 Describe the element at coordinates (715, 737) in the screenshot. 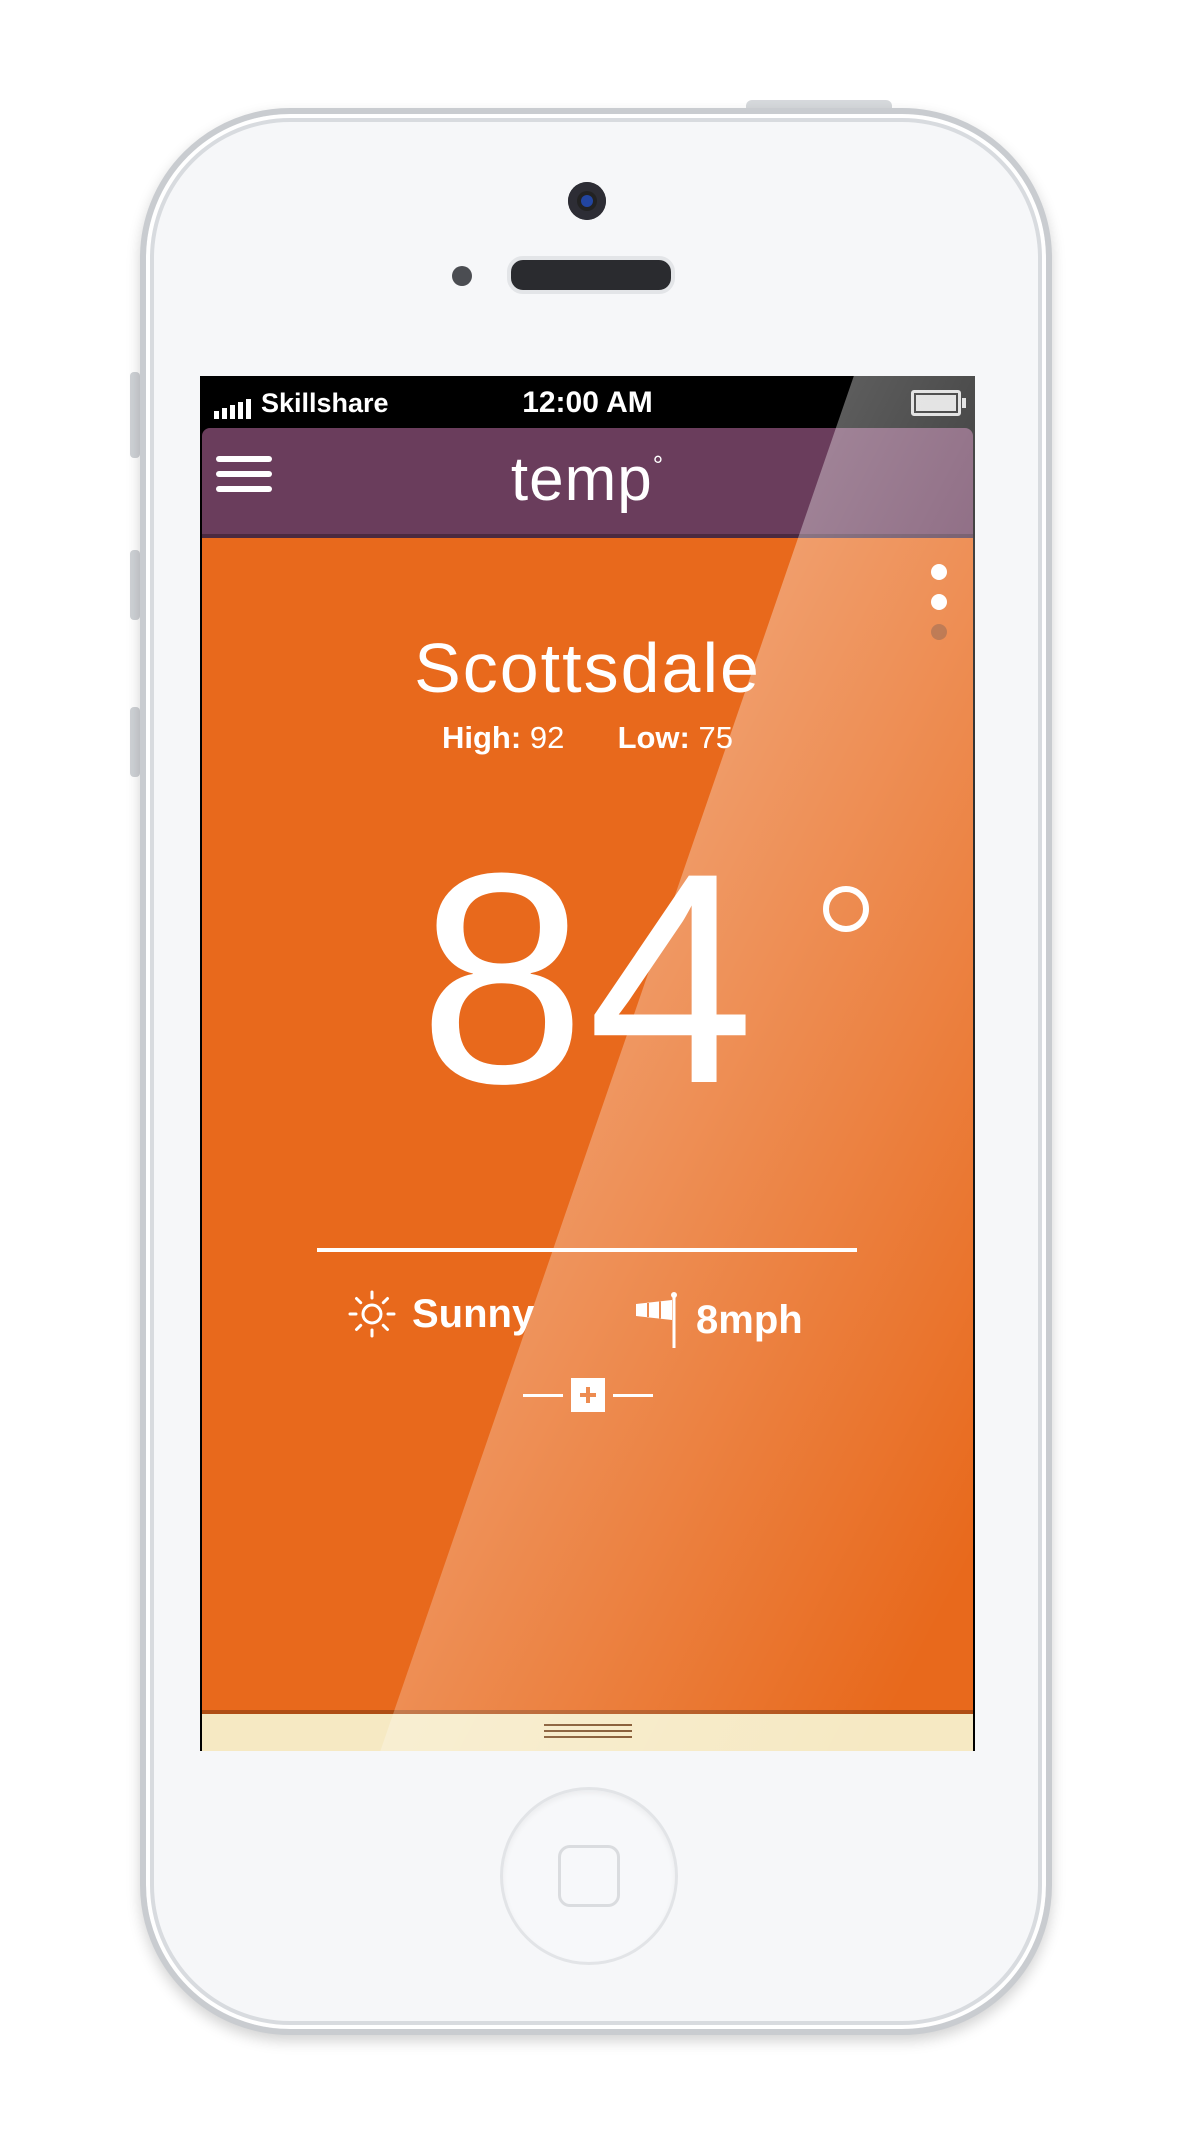

I see `low-value: 75` at that location.